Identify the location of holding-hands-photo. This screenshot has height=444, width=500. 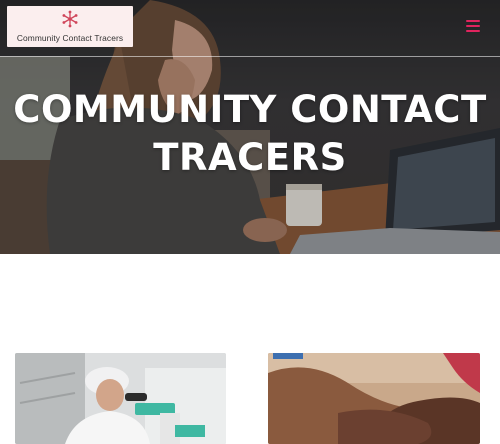
(374, 398).